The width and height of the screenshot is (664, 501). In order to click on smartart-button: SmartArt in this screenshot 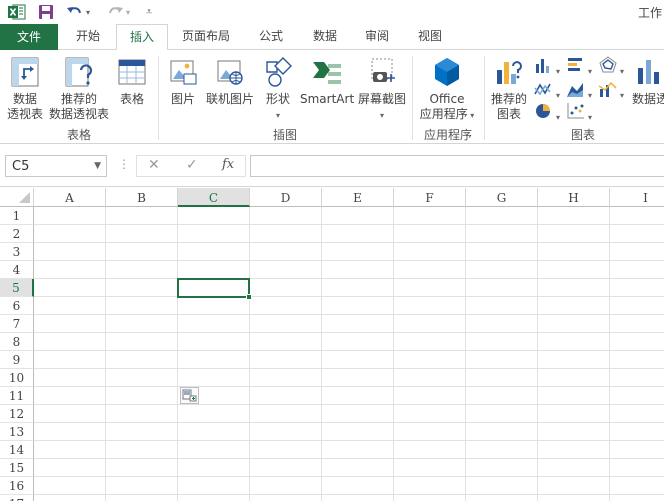, I will do `click(327, 81)`.